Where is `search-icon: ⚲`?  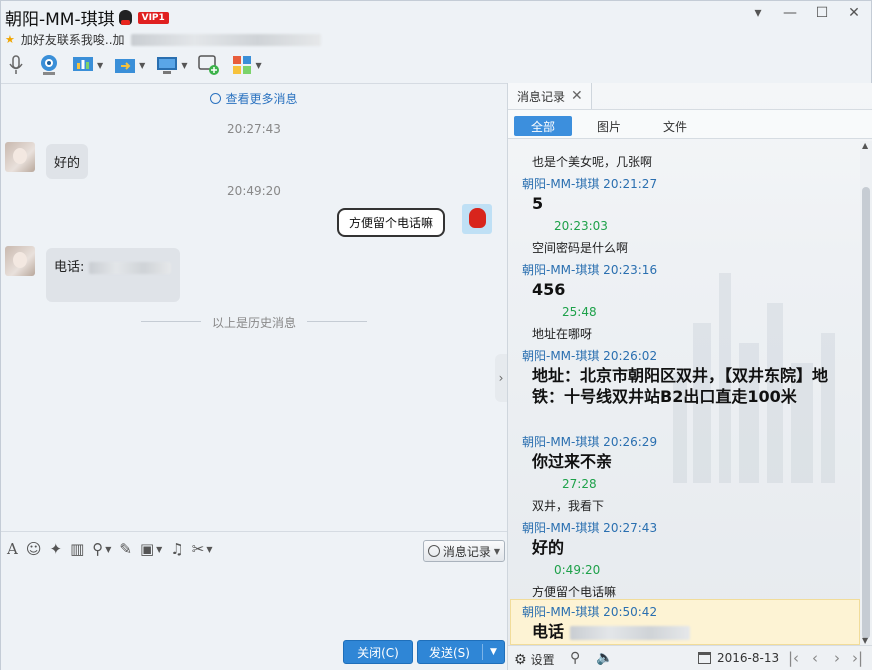
search-icon: ⚲ is located at coordinates (575, 658).